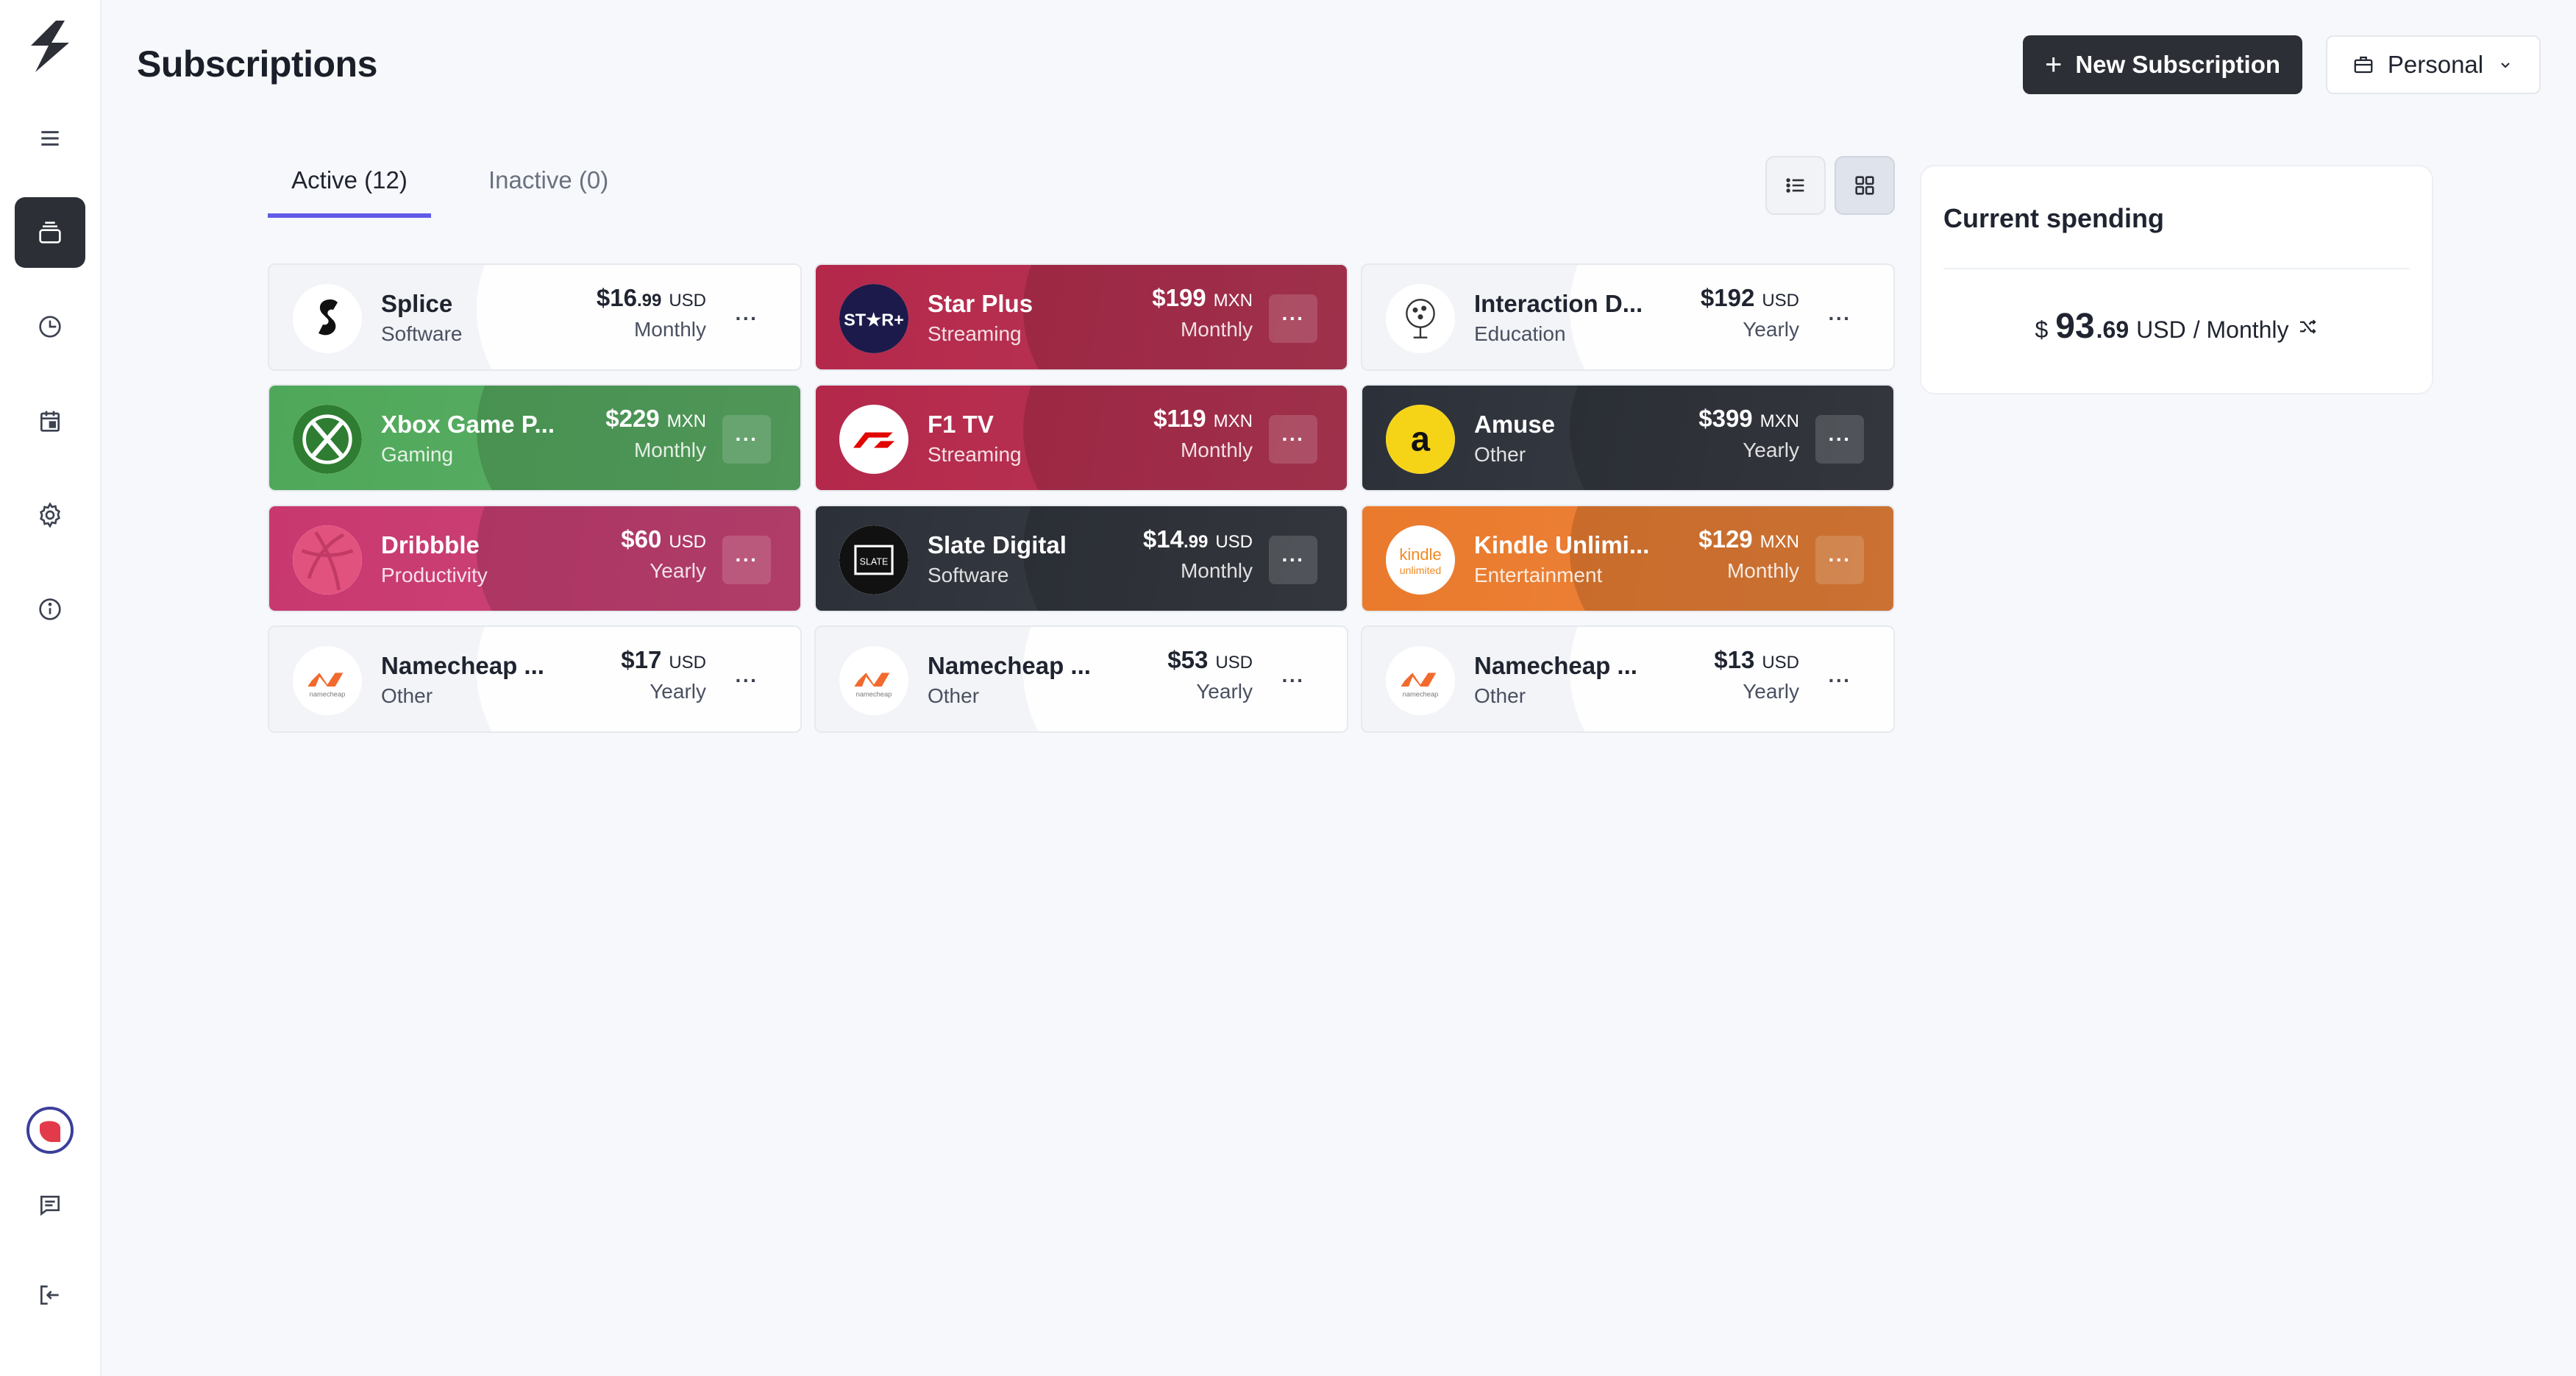  I want to click on price-value: $16, so click(616, 298).